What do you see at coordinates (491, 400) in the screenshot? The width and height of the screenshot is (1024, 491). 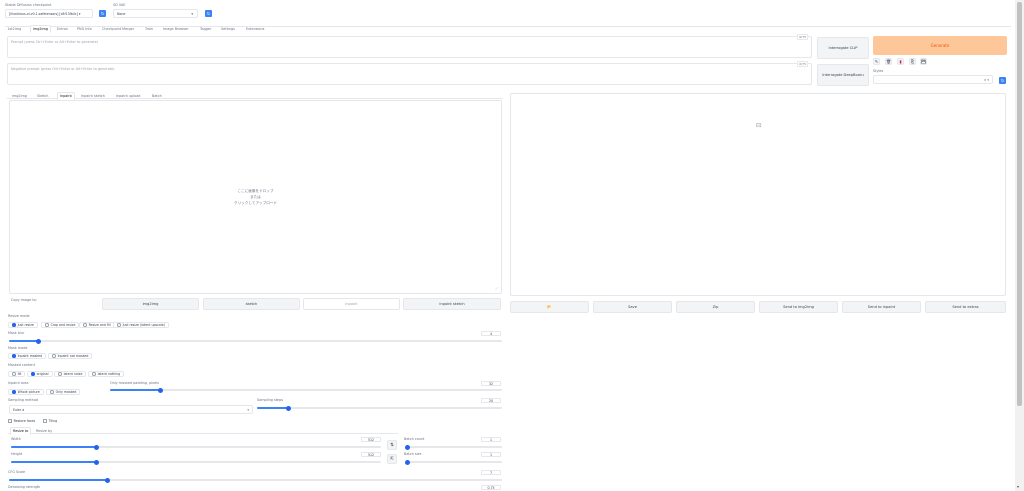 I see `sampling-steps-input: 20` at bounding box center [491, 400].